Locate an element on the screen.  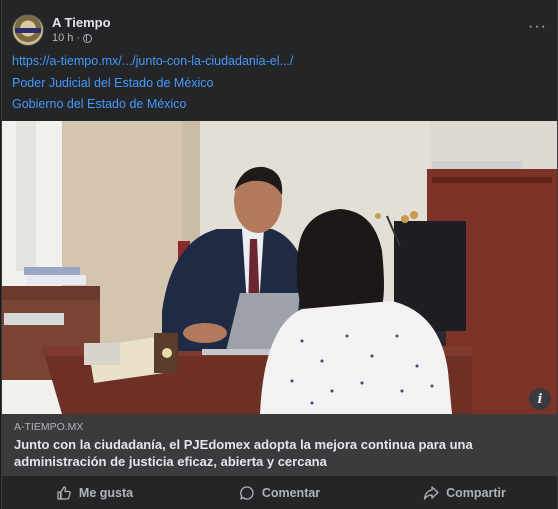
like-label: Me gusta is located at coordinates (106, 492).